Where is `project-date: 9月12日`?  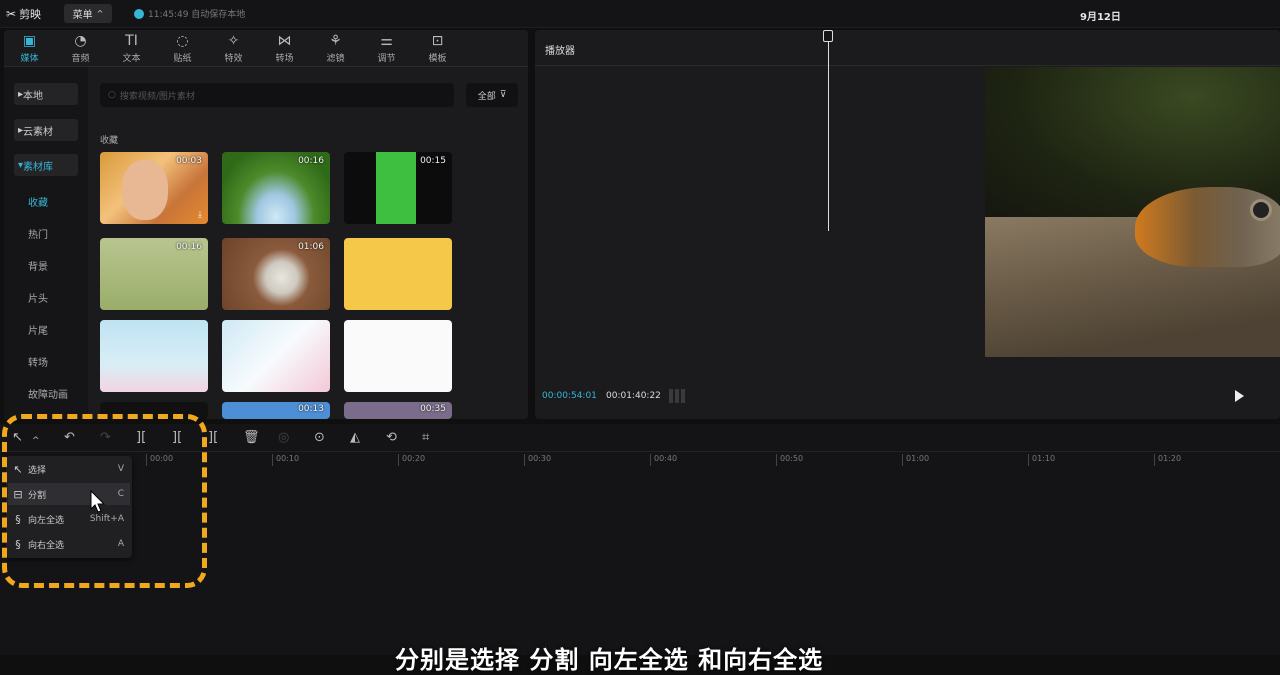
project-date: 9月12日 is located at coordinates (1100, 17).